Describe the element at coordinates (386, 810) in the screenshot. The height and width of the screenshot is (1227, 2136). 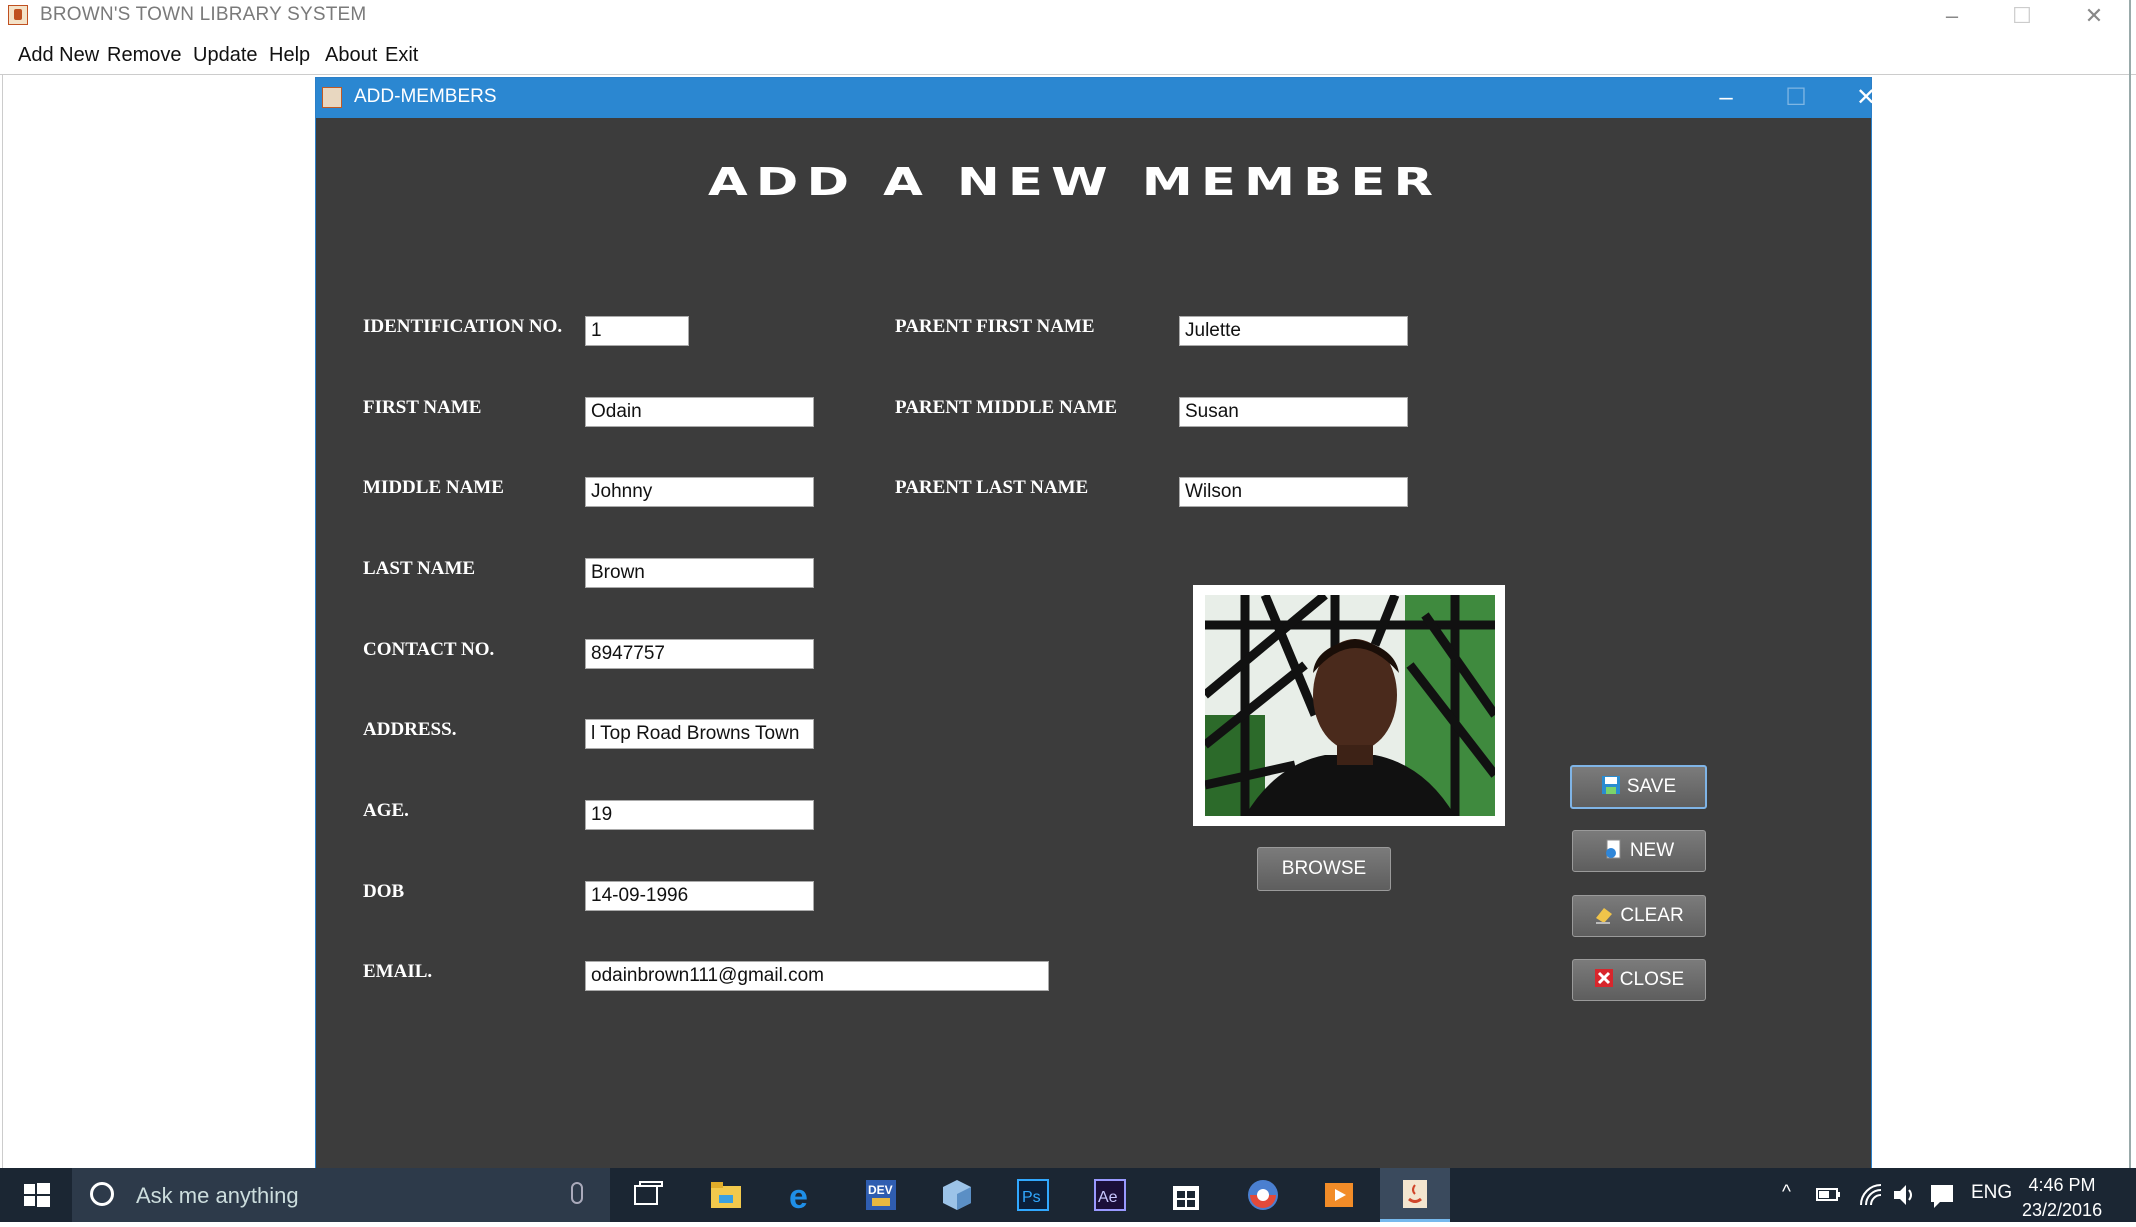
I see `age-label: AGE.` at that location.